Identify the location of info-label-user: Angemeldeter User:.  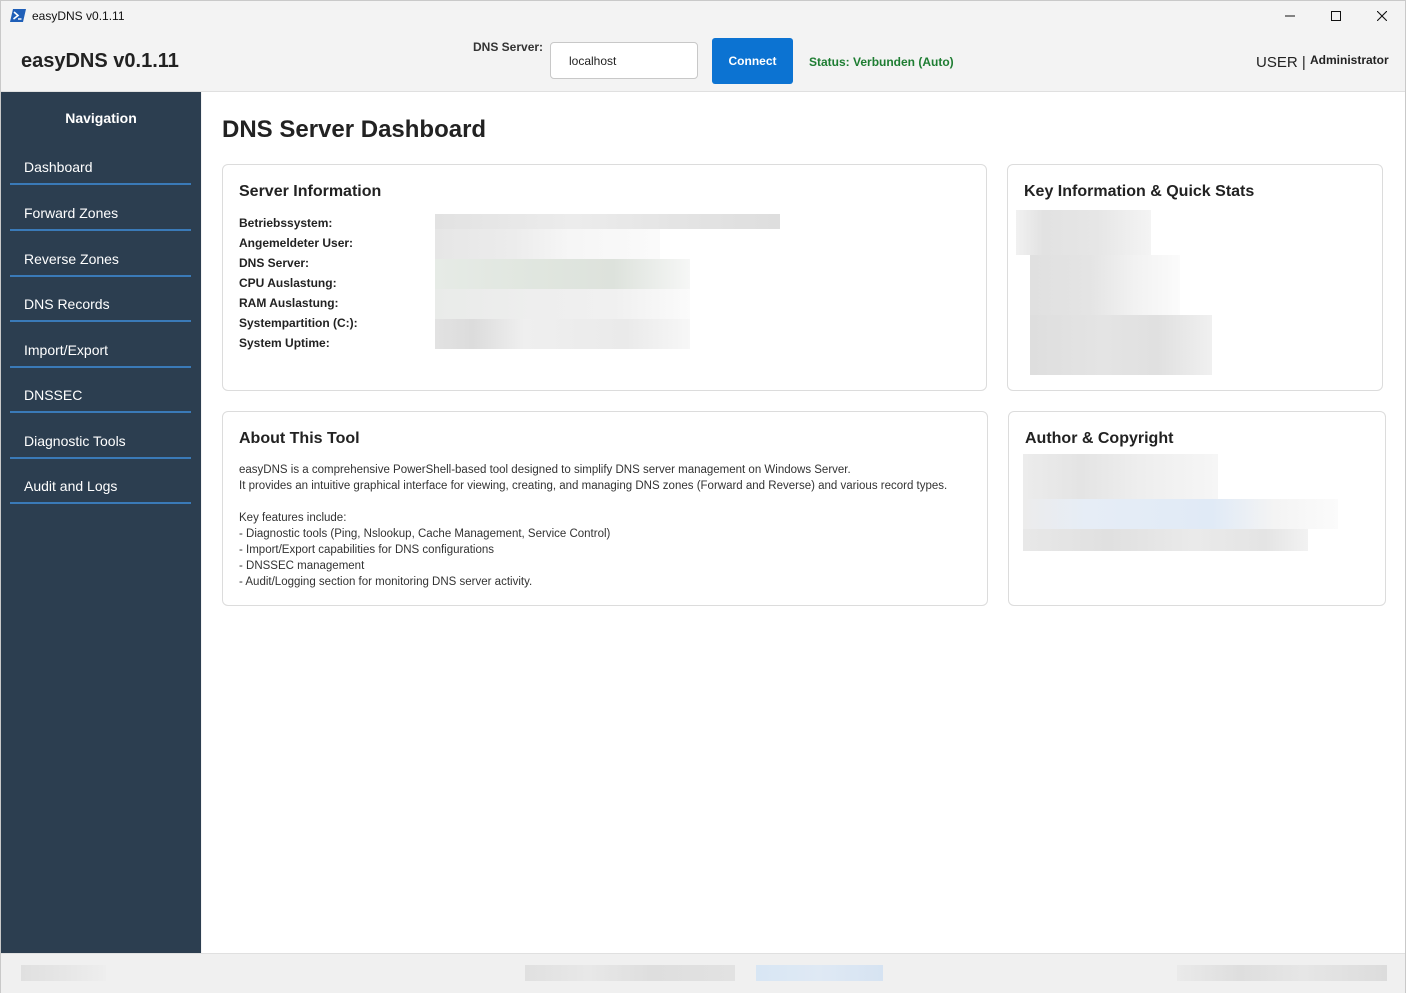
(296, 243).